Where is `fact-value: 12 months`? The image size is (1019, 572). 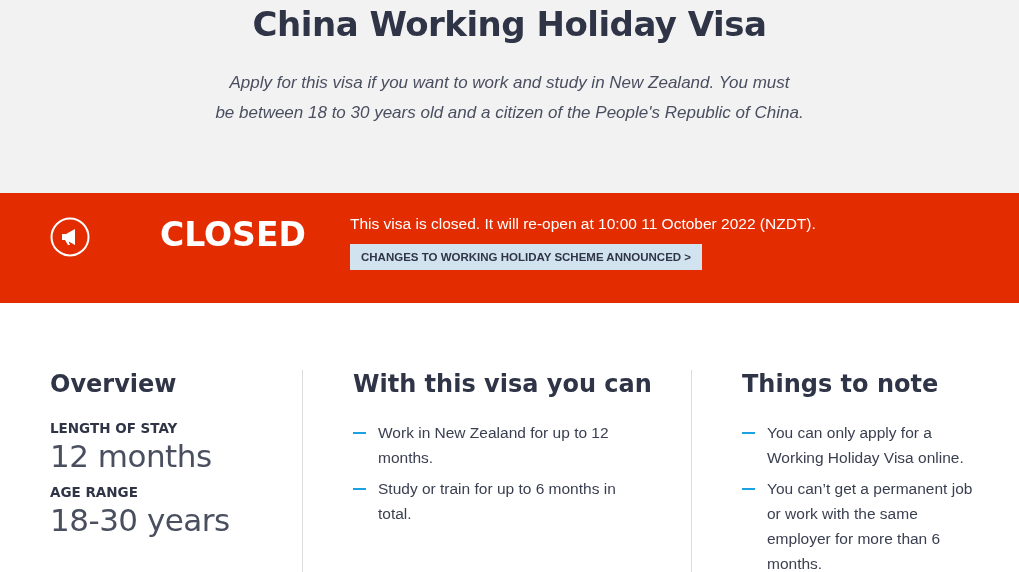 fact-value: 12 months is located at coordinates (131, 456).